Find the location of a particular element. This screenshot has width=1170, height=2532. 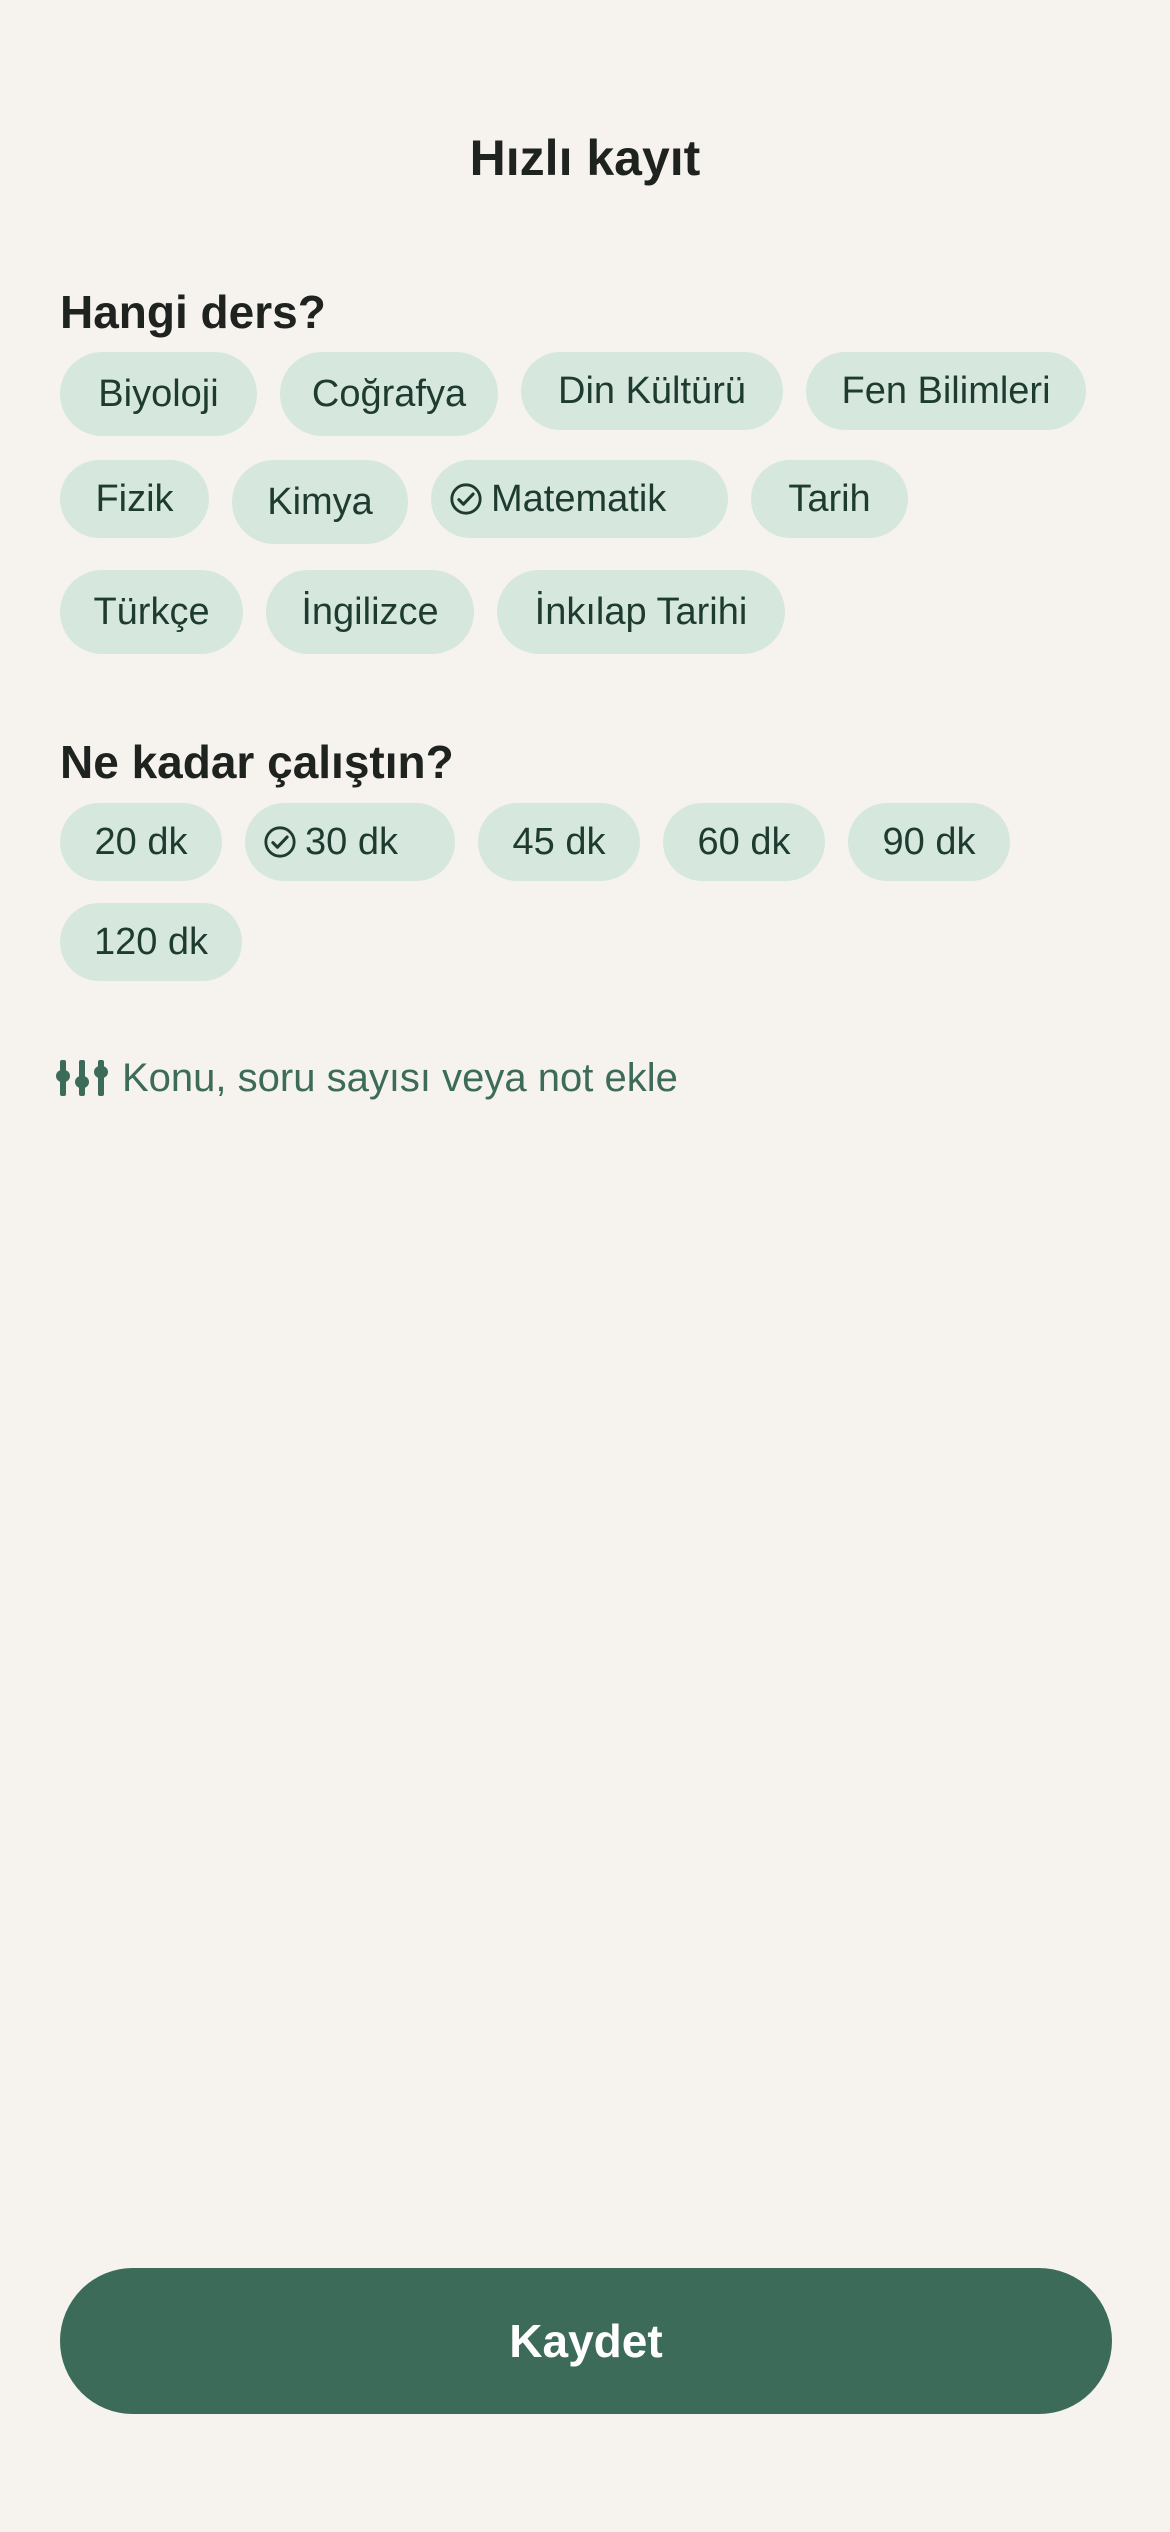

chip-label: 90 dk is located at coordinates (929, 842).